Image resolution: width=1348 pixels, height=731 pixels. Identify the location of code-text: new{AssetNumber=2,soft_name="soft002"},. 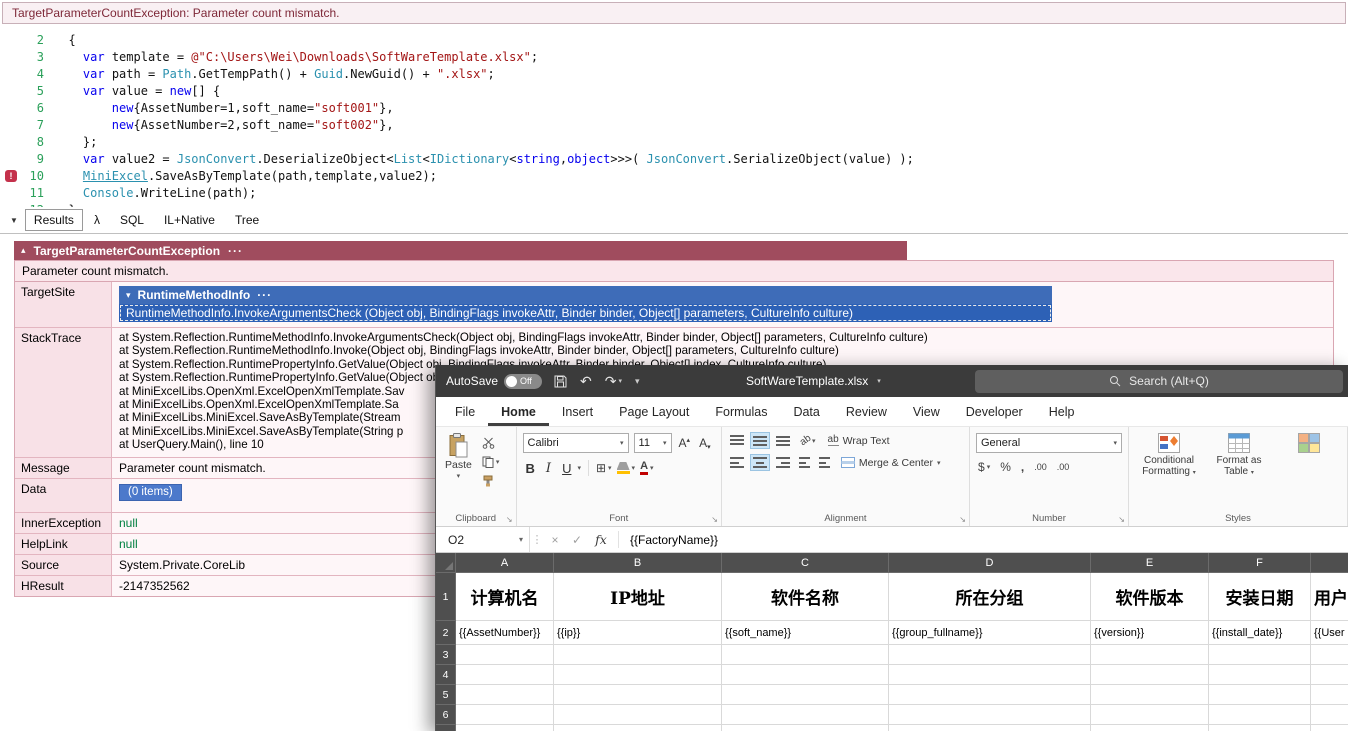
(224, 125).